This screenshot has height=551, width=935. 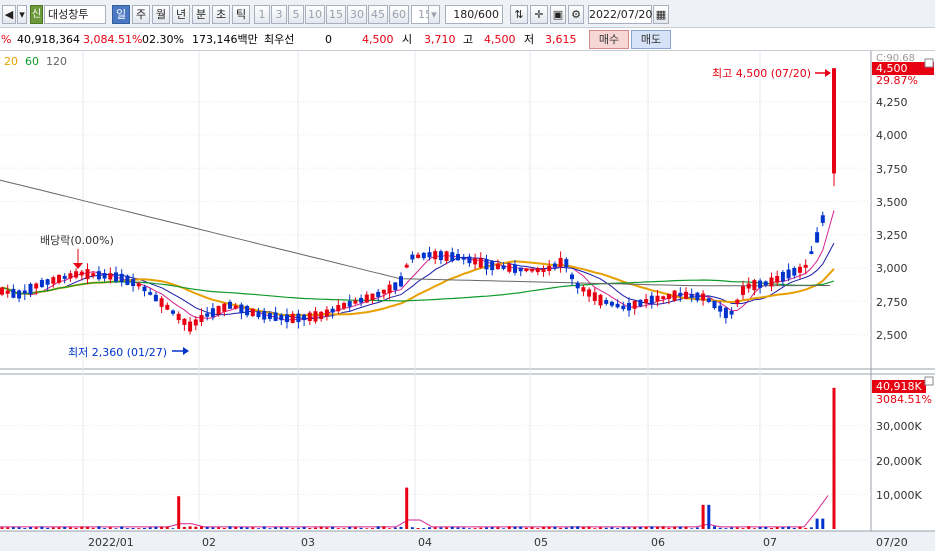 What do you see at coordinates (892, 302) in the screenshot?
I see `price-tick-2750: 2,750` at bounding box center [892, 302].